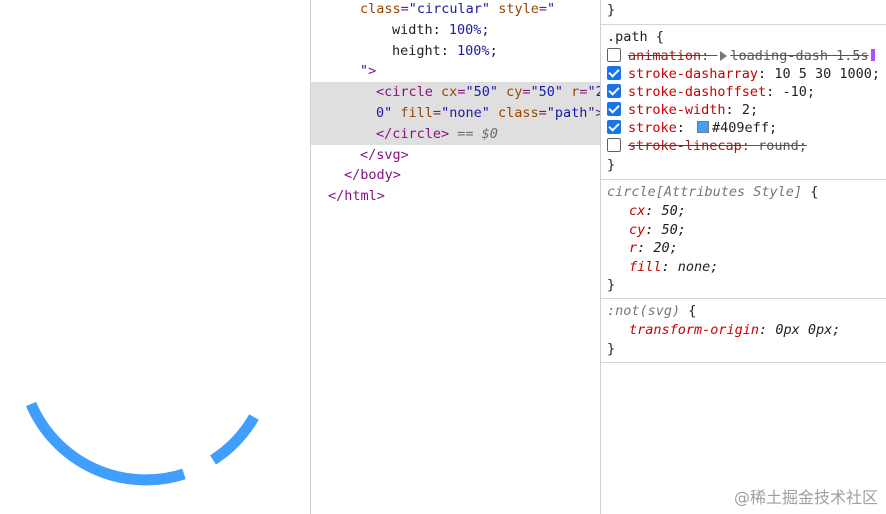  What do you see at coordinates (547, 92) in the screenshot?
I see `dom-token: "50"` at bounding box center [547, 92].